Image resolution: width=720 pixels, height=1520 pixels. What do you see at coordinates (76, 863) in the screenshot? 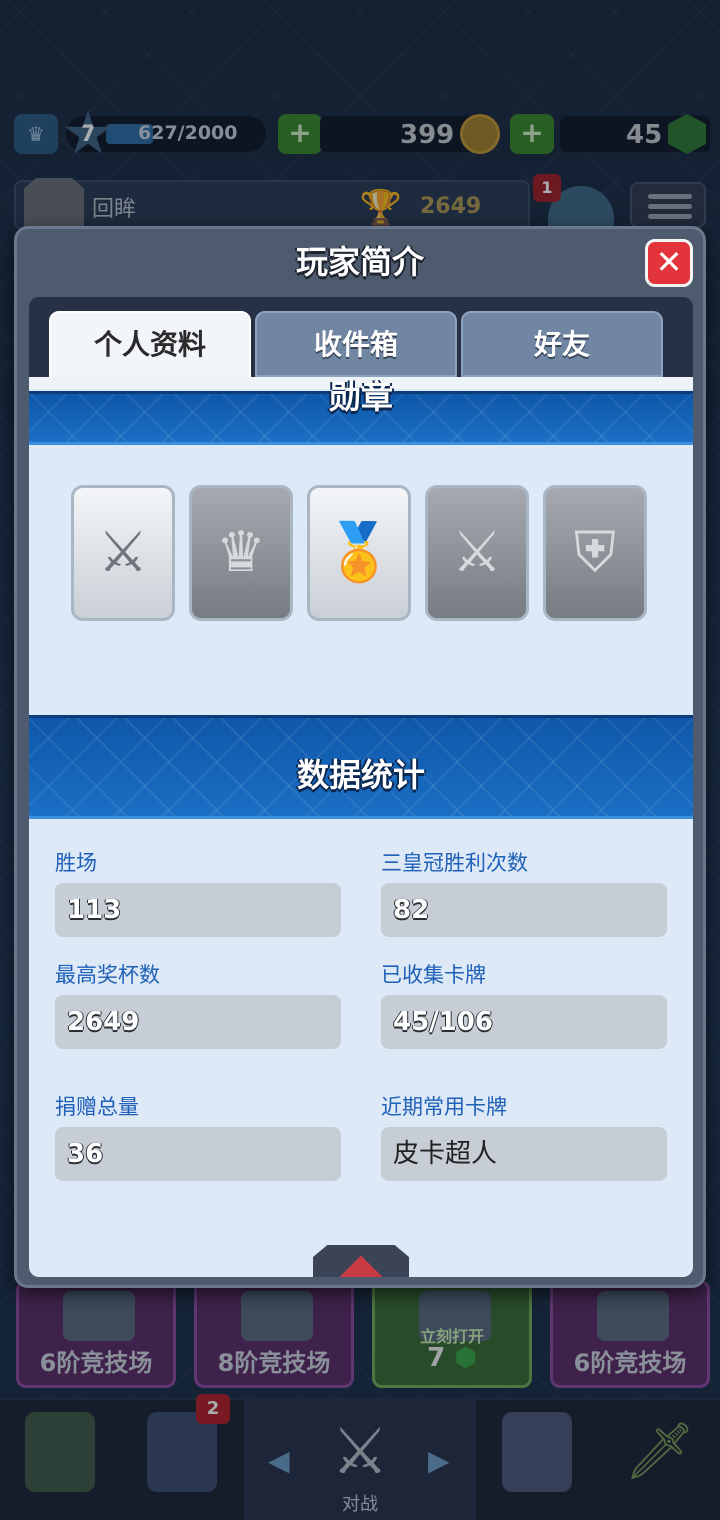
I see `stat-label: 胜场` at bounding box center [76, 863].